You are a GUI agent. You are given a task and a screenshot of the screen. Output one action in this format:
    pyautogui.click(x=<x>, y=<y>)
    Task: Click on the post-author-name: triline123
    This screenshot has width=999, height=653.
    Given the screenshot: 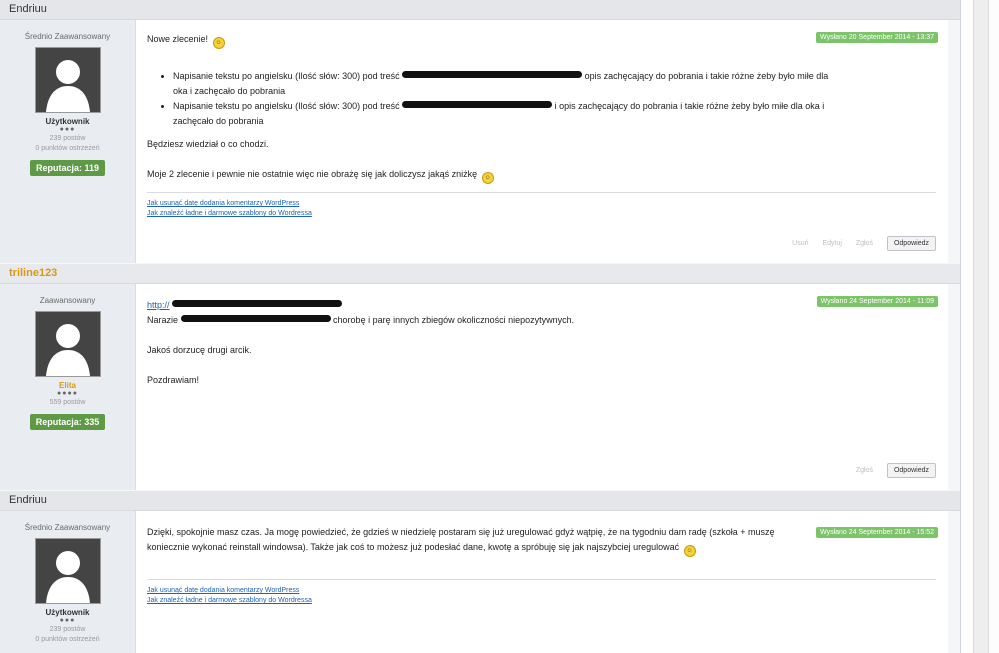 What is the action you would take?
    pyautogui.click(x=480, y=274)
    